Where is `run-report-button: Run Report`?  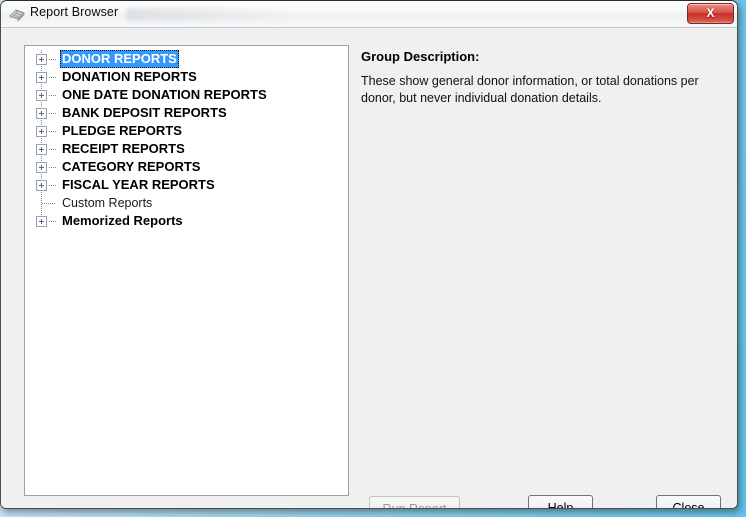
run-report-button: Run Report is located at coordinates (414, 502).